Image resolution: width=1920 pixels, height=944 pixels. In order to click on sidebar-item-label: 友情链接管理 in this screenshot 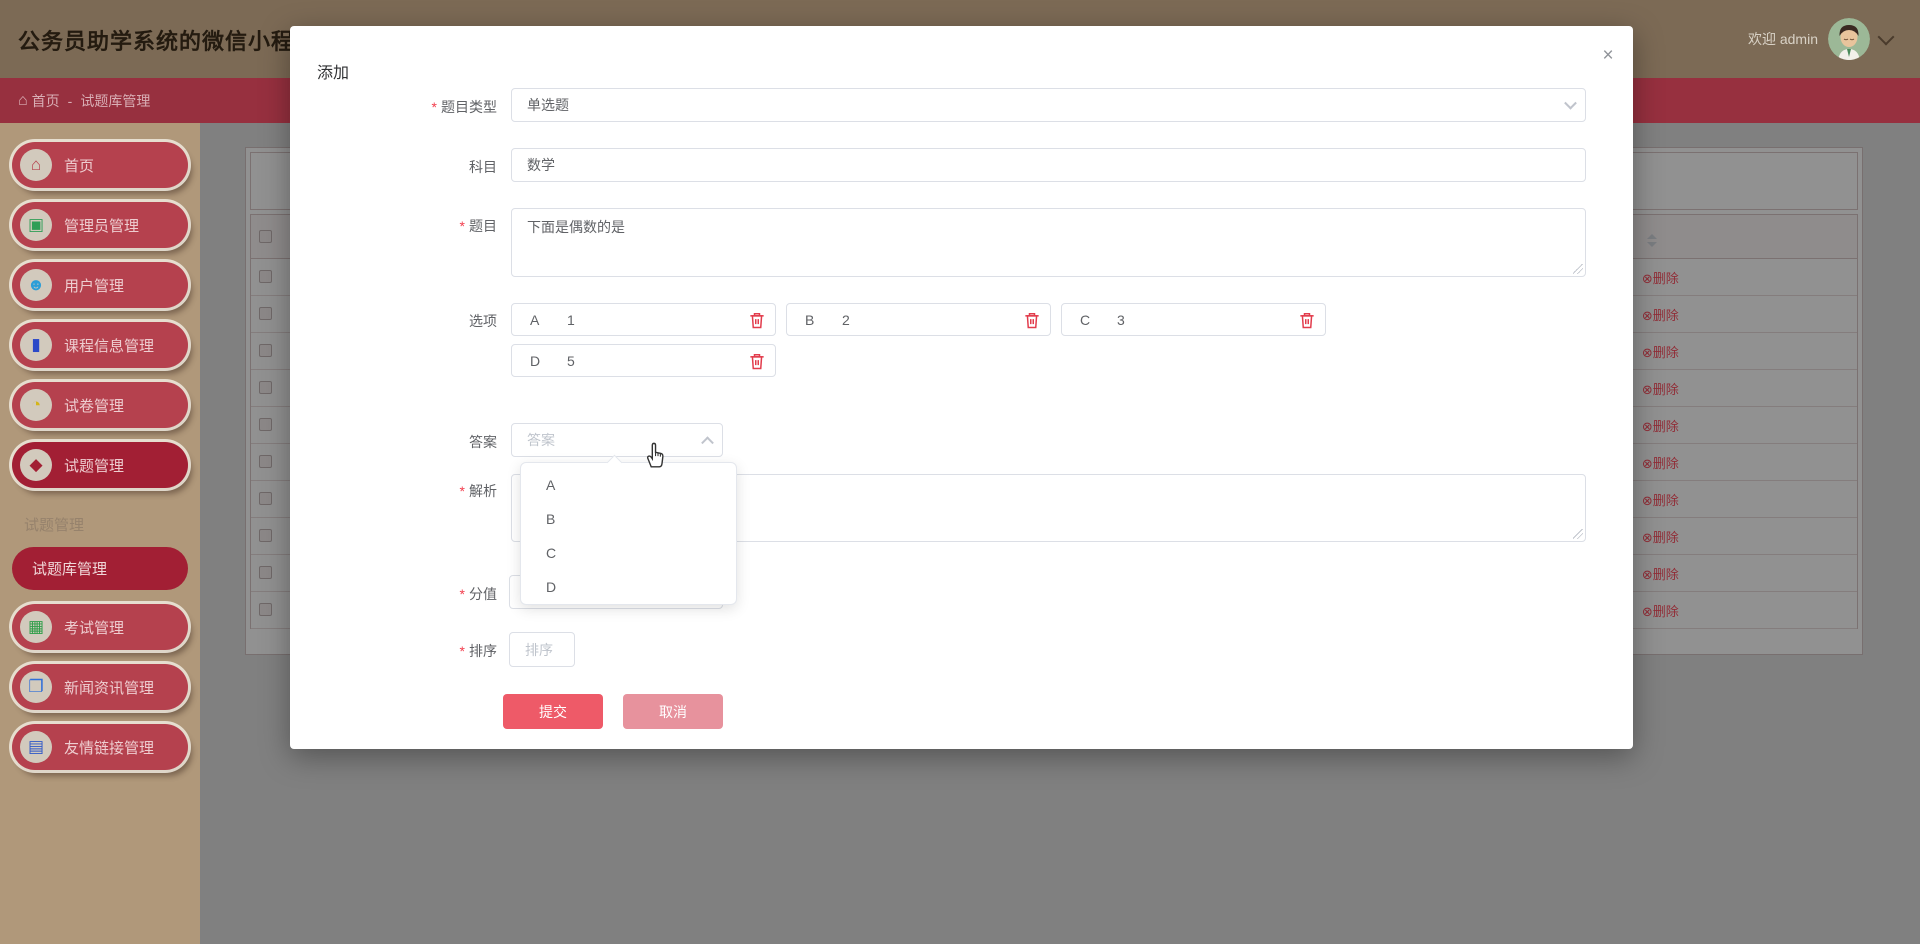, I will do `click(109, 748)`.